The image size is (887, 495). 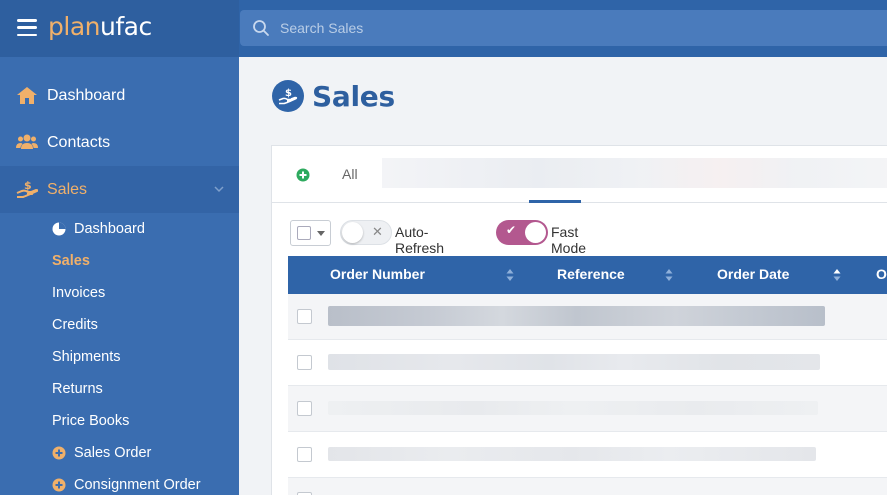 I want to click on sidebar-item-sales: $ Sales, so click(x=119, y=189).